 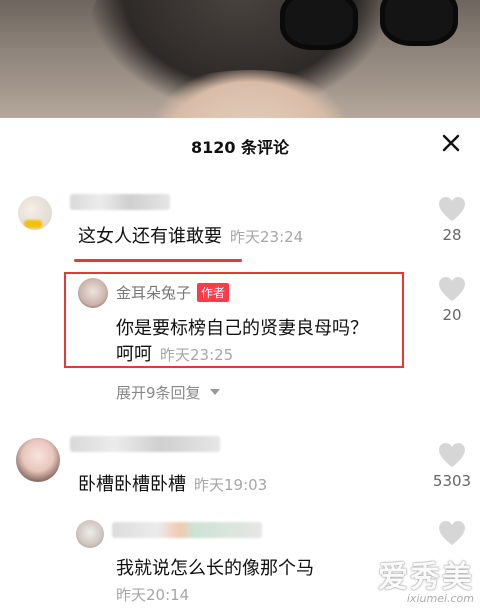 What do you see at coordinates (213, 292) in the screenshot?
I see `author-badge: 作者` at bounding box center [213, 292].